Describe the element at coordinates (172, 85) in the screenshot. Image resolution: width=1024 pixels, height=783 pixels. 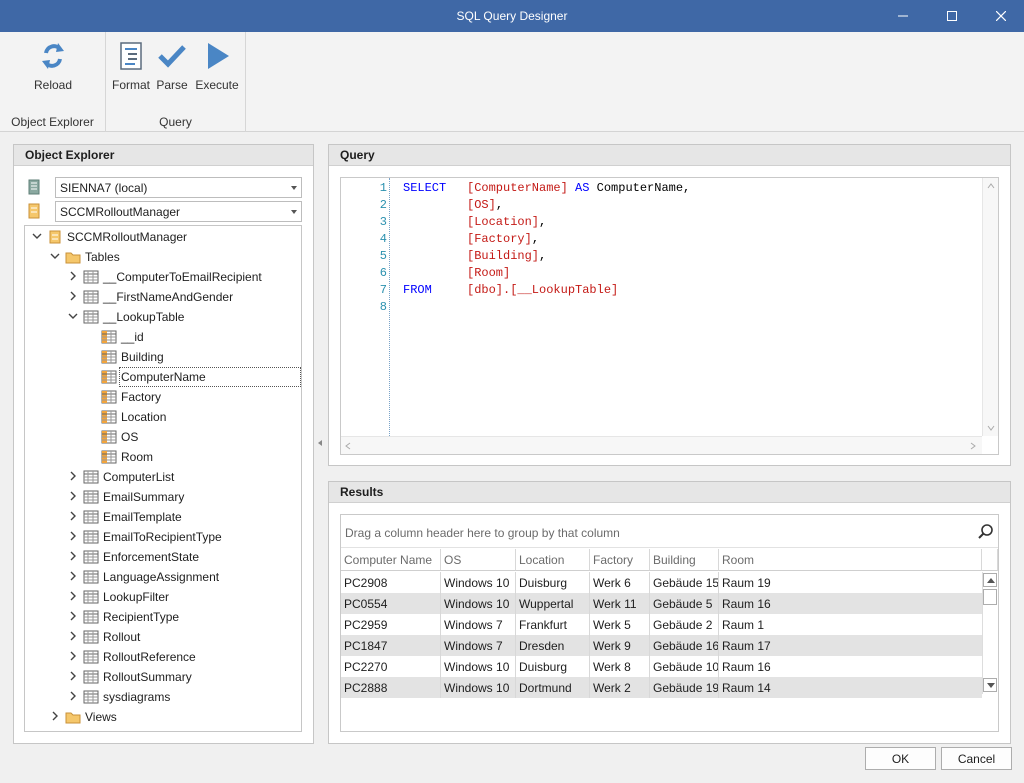
I see `parse-label: Parse` at that location.